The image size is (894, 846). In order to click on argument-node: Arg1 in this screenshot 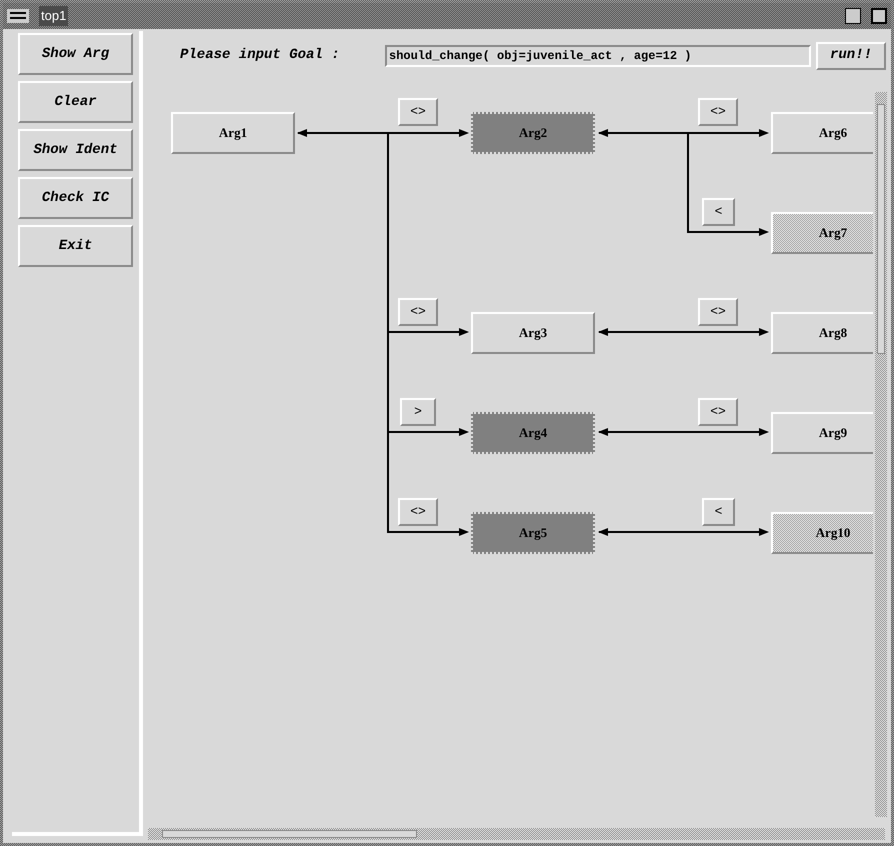, I will do `click(233, 133)`.